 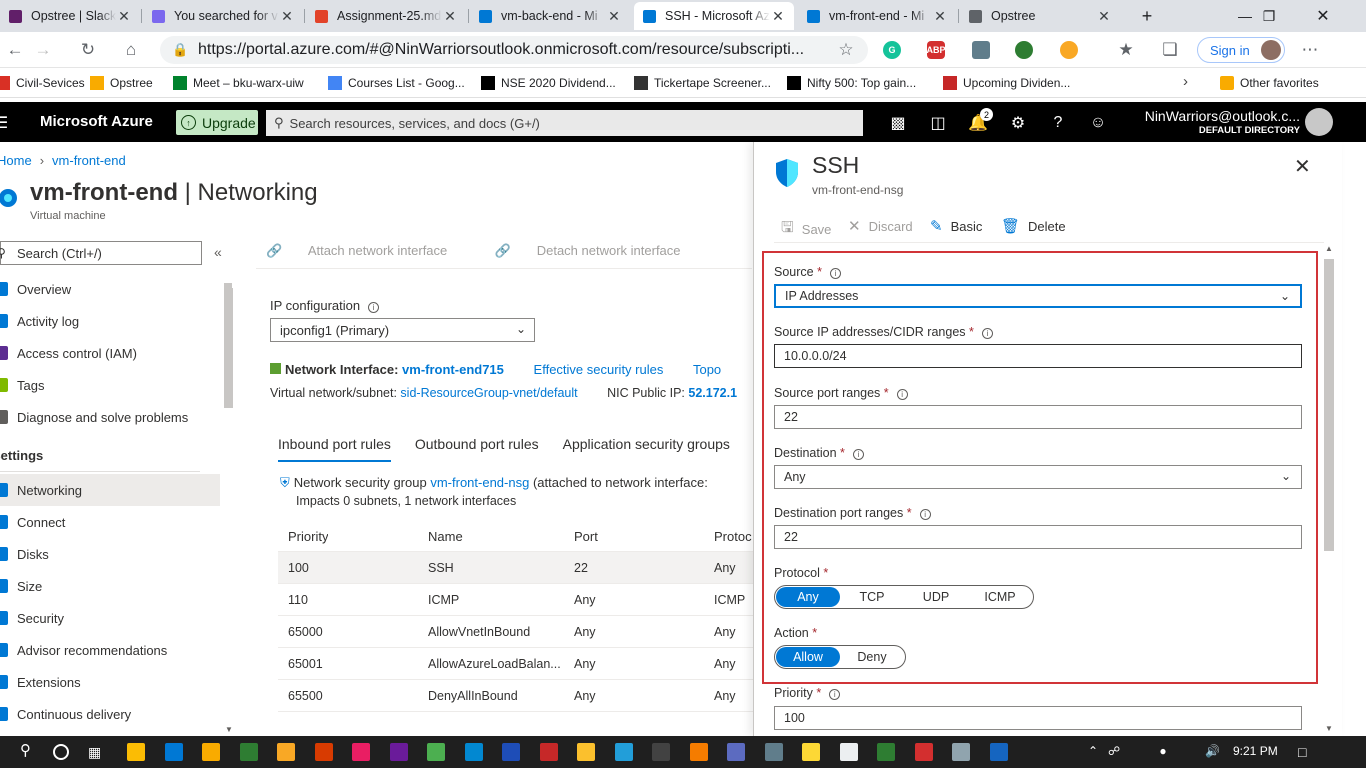 I want to click on action-center-icon: □, so click(x=1302, y=752).